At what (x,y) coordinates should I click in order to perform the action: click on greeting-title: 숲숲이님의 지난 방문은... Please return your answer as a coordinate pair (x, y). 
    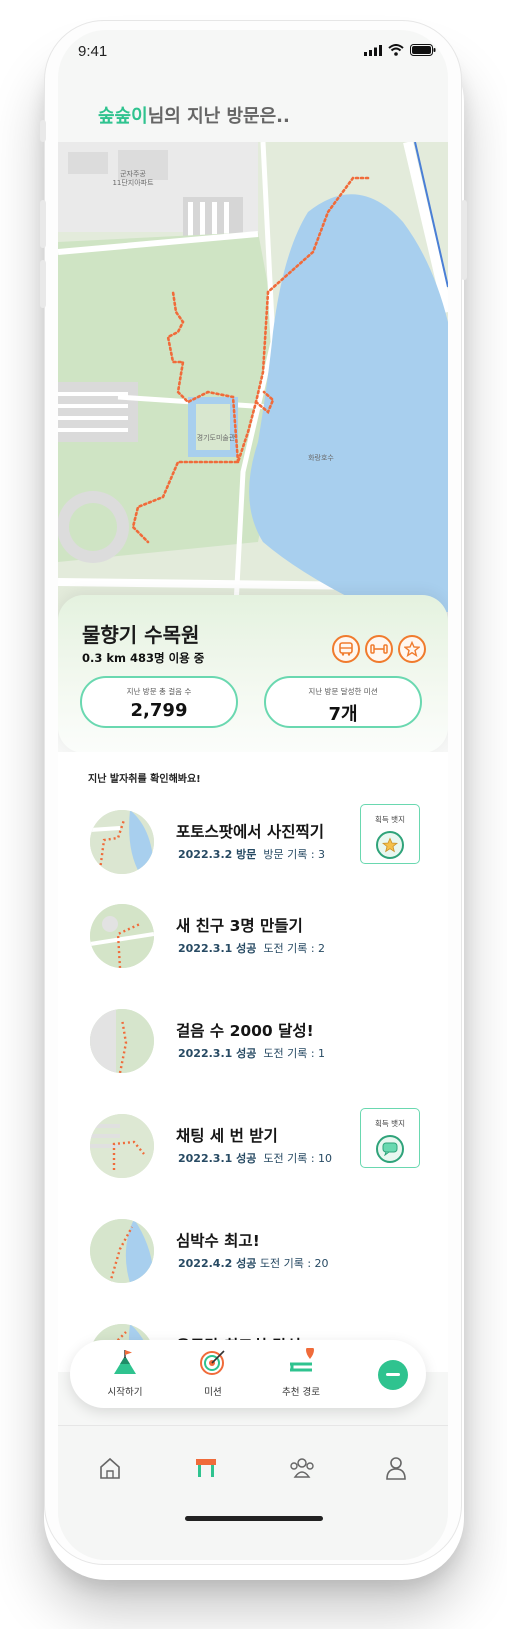
    Looking at the image, I should click on (194, 115).